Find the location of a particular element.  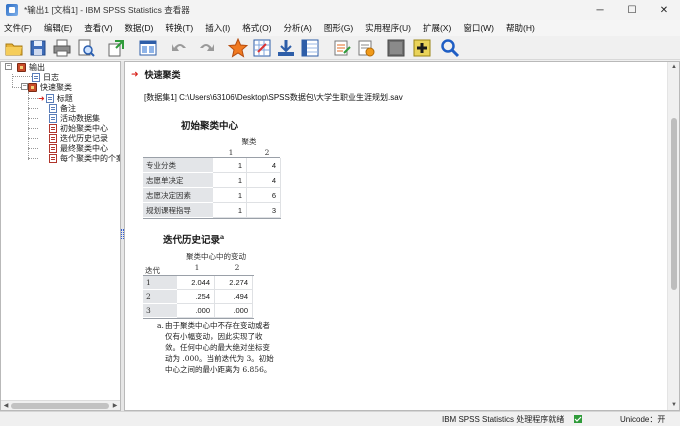

initial-centers-group-header: 聚类 is located at coordinates (249, 141).